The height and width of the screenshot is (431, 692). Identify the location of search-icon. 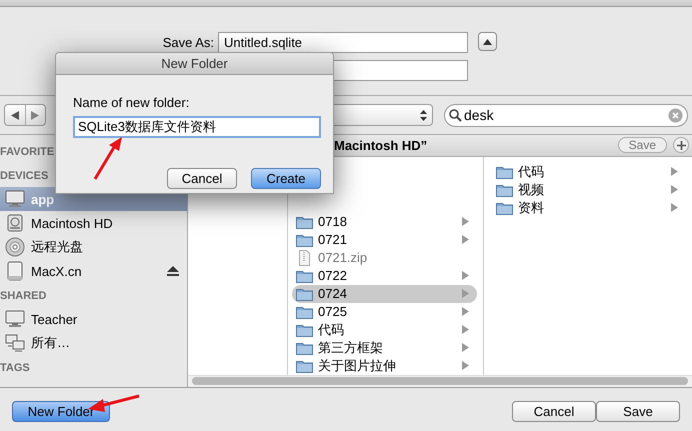
(455, 115).